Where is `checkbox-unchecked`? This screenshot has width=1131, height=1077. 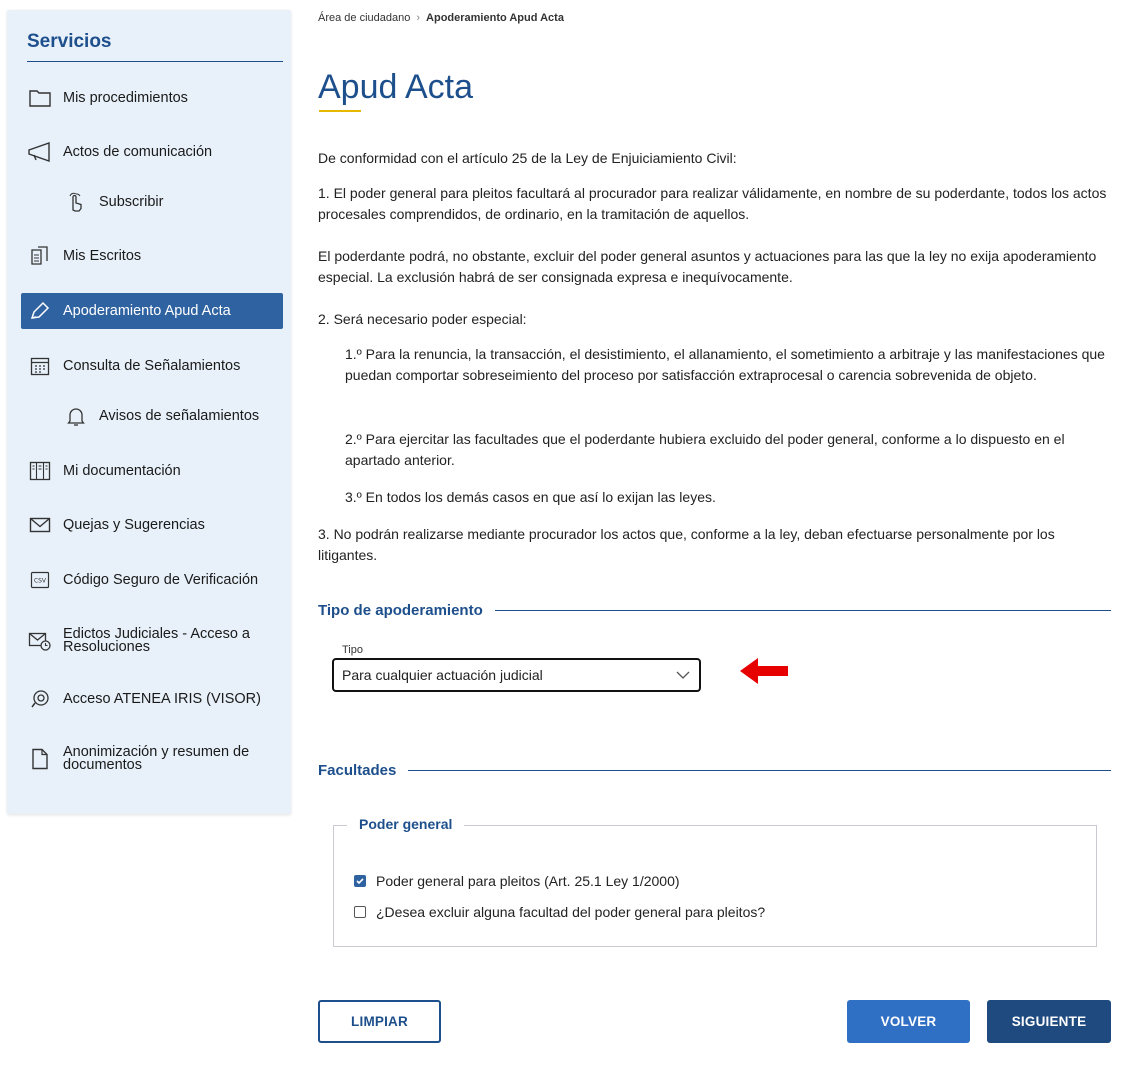 checkbox-unchecked is located at coordinates (360, 912).